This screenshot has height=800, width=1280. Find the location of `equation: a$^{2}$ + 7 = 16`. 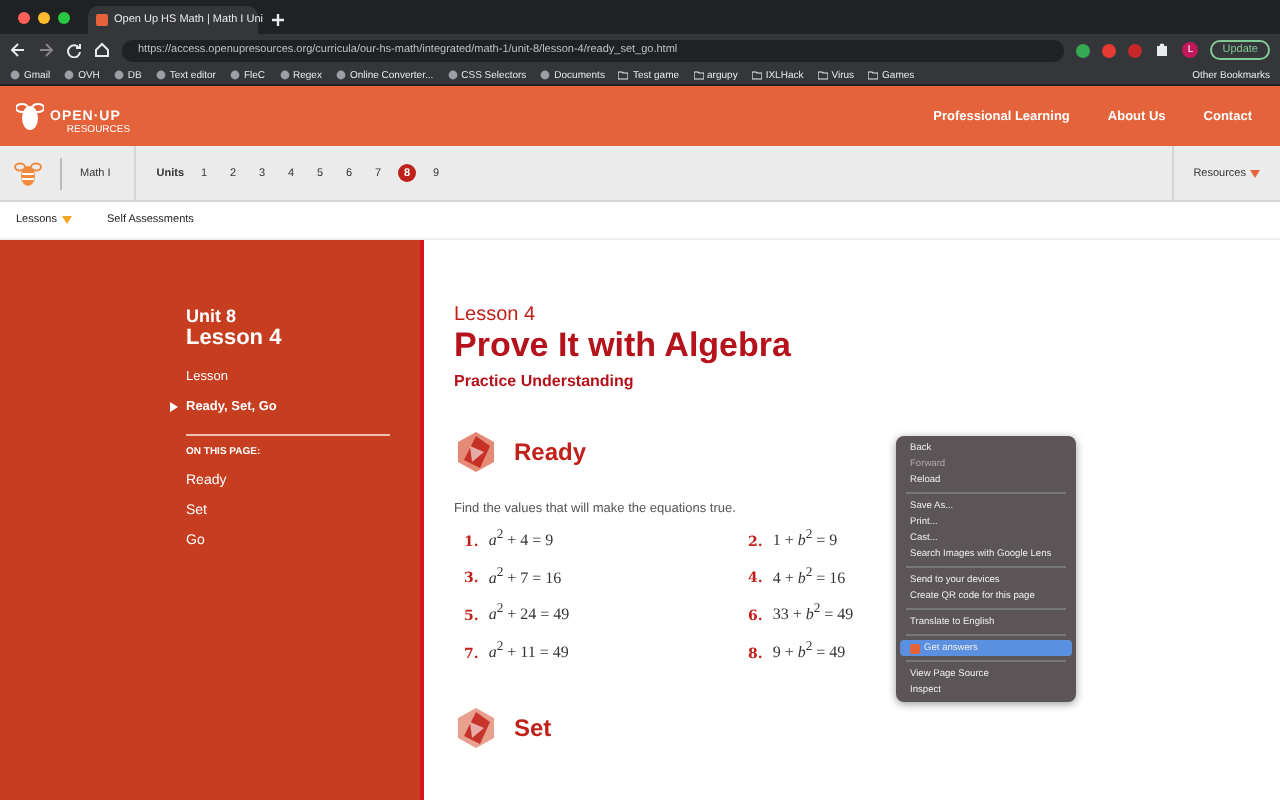

equation: a$^{2}$ + 7 = 16 is located at coordinates (525, 576).